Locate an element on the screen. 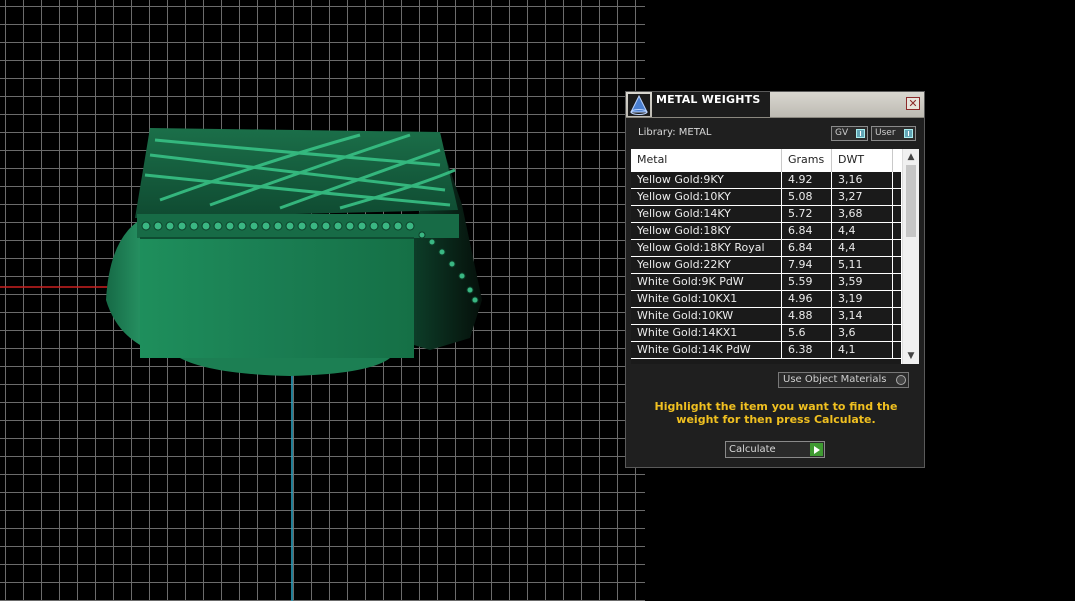 This screenshot has height=601, width=1075. metal-cell: Yellow Gold:14KY is located at coordinates (706, 214).